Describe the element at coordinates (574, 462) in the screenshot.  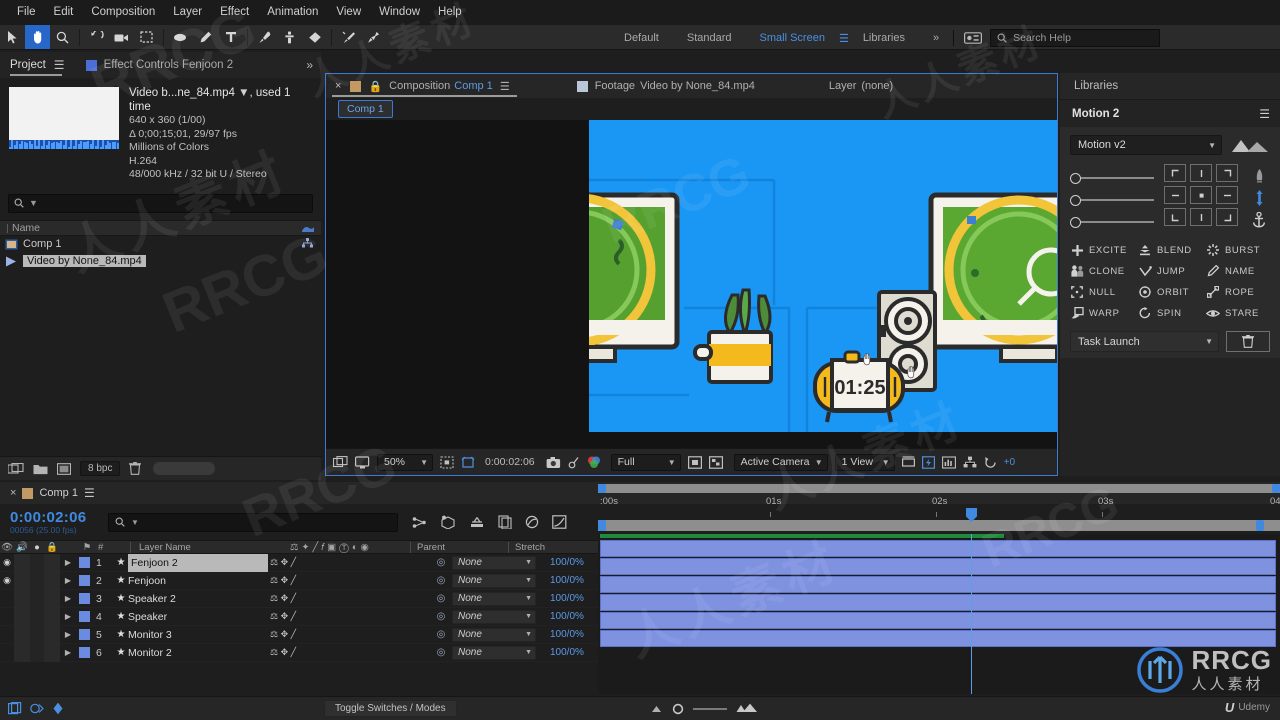
I see `show-snapshot-icon` at that location.